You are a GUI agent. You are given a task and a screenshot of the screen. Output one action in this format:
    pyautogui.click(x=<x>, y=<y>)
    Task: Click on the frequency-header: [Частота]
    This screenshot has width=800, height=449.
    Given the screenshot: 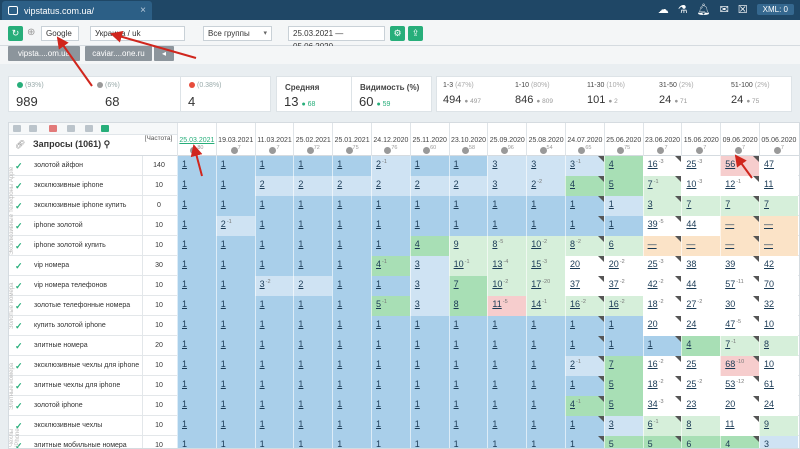 What is the action you would take?
    pyautogui.click(x=158, y=138)
    